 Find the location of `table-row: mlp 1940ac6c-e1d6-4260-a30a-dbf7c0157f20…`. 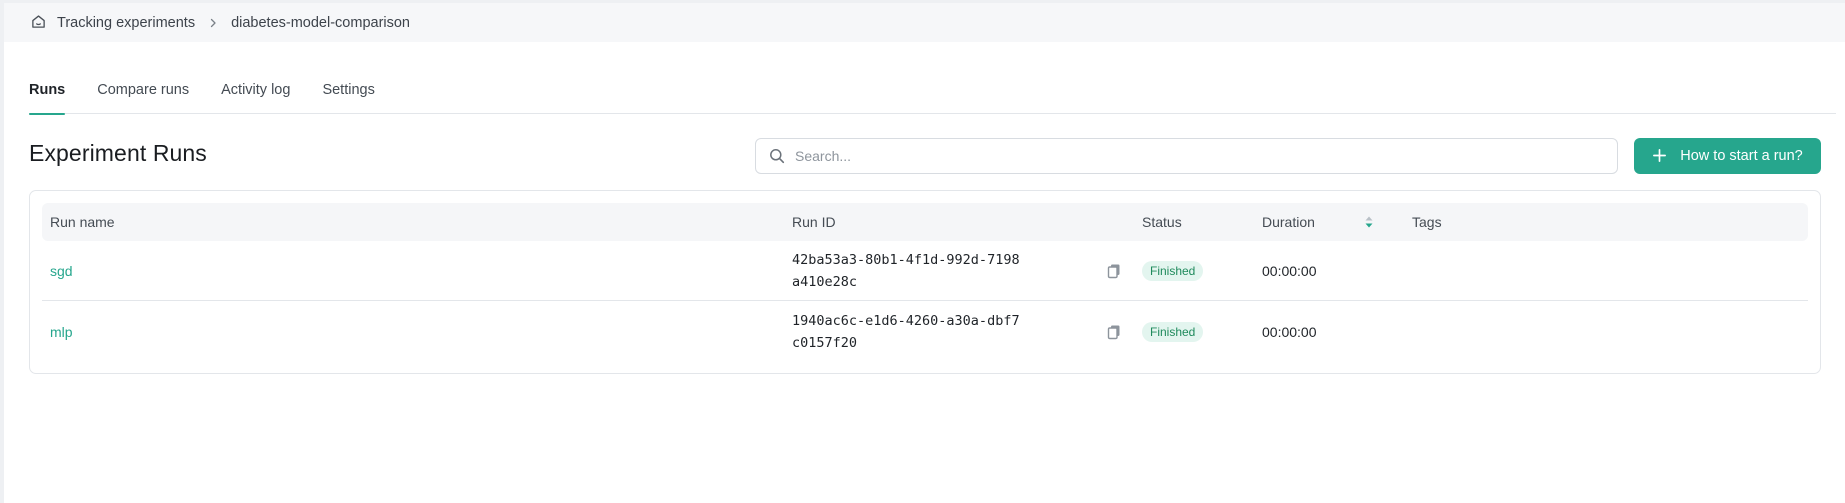

table-row: mlp 1940ac6c-e1d6-4260-a30a-dbf7c0157f20… is located at coordinates (925, 332).